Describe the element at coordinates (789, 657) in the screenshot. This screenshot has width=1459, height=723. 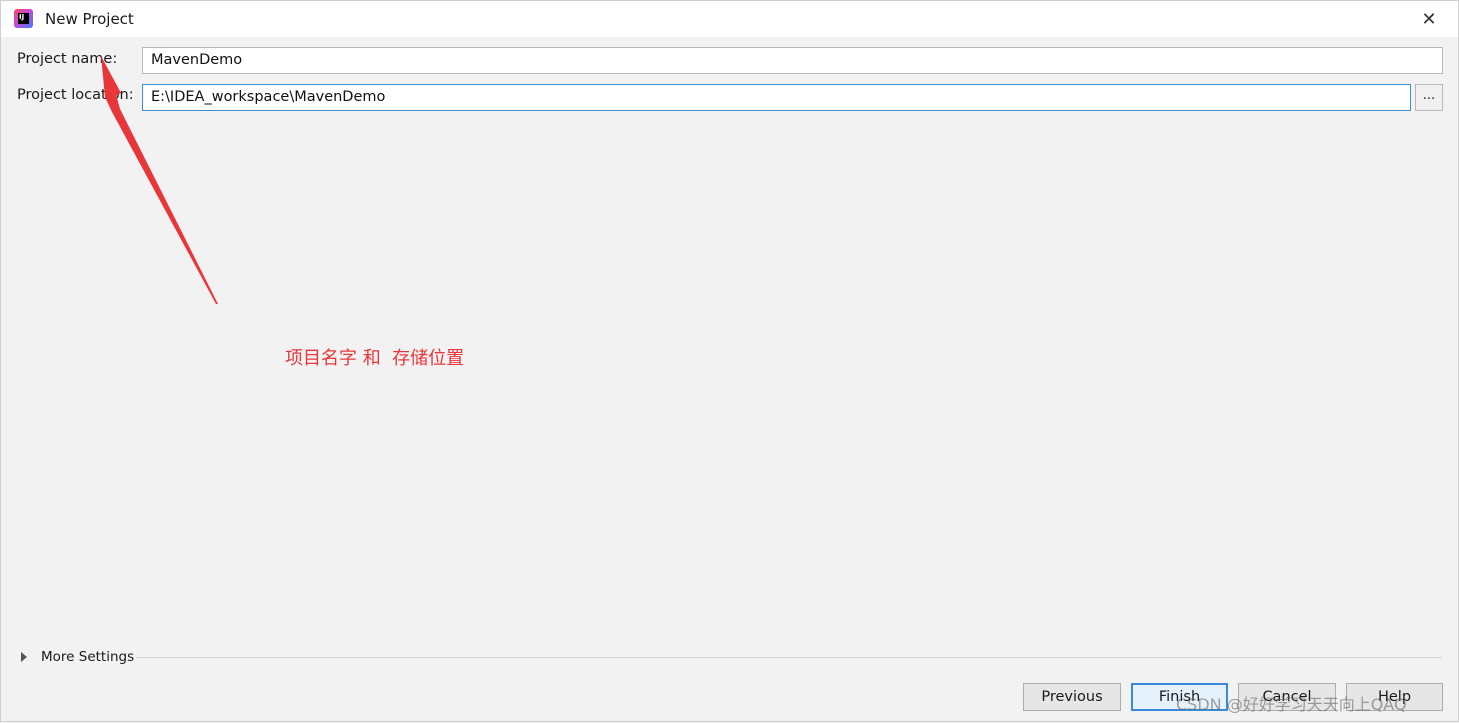
I see `more-settings-divider` at that location.